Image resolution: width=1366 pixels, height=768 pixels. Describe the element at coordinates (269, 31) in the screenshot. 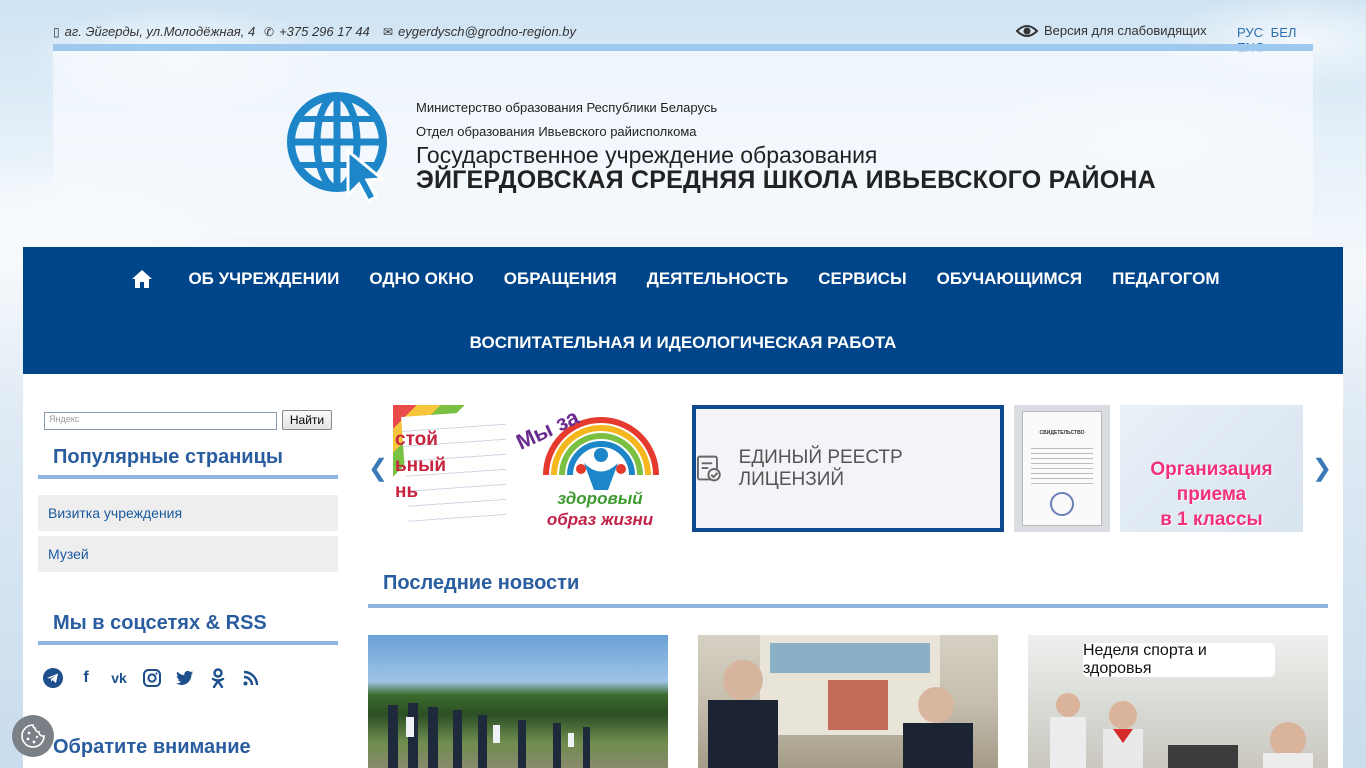

I see `phone-icon: ✆` at that location.